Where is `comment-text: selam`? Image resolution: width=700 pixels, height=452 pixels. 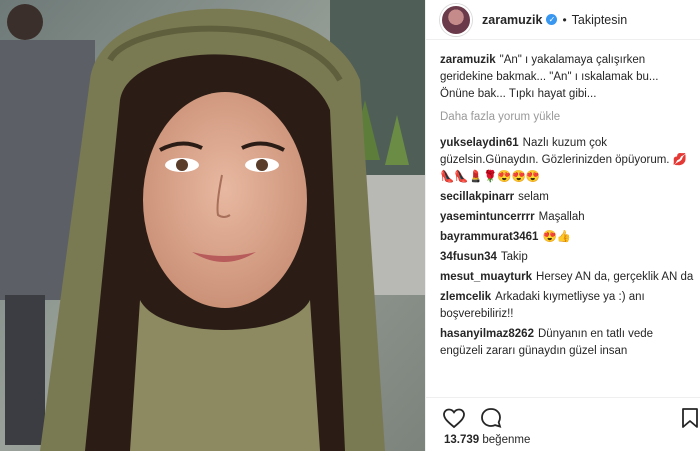 comment-text: selam is located at coordinates (533, 197).